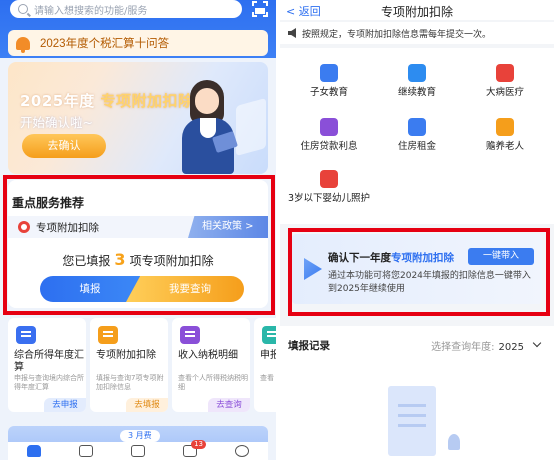  Describe the element at coordinates (313, 269) in the screenshot. I see `arrow-icon` at that location.